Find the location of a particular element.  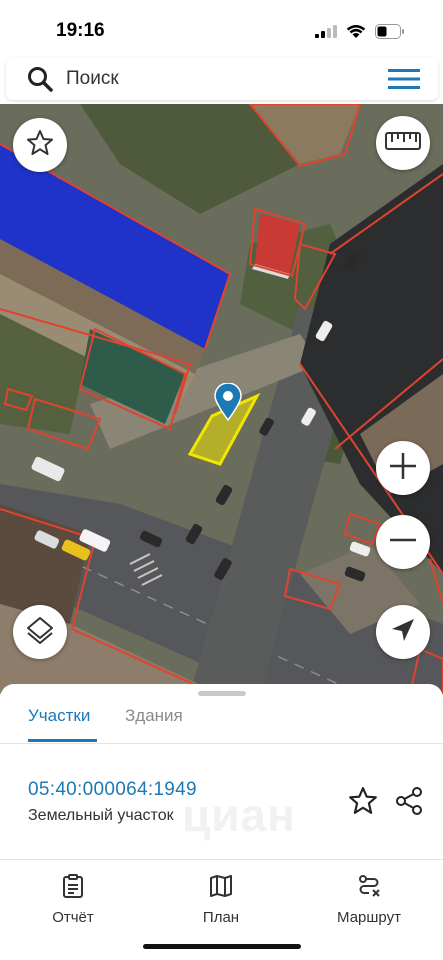

ruler-button is located at coordinates (403, 143).